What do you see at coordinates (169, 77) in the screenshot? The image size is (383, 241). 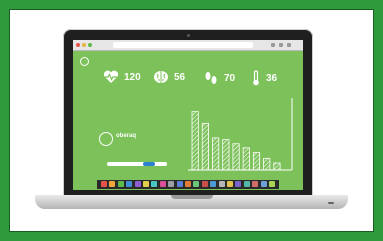 I see `stat-brain: 56` at bounding box center [169, 77].